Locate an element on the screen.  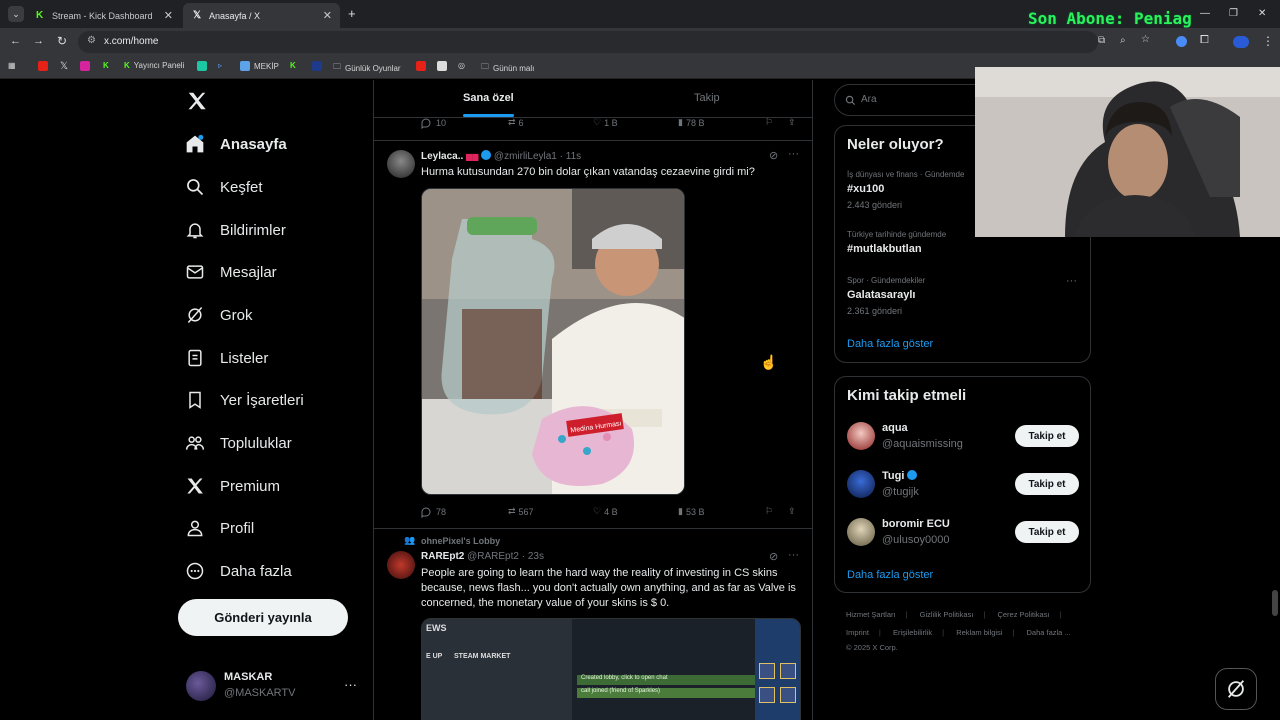
bookmark-prime: ▹ is located at coordinates (220, 65).